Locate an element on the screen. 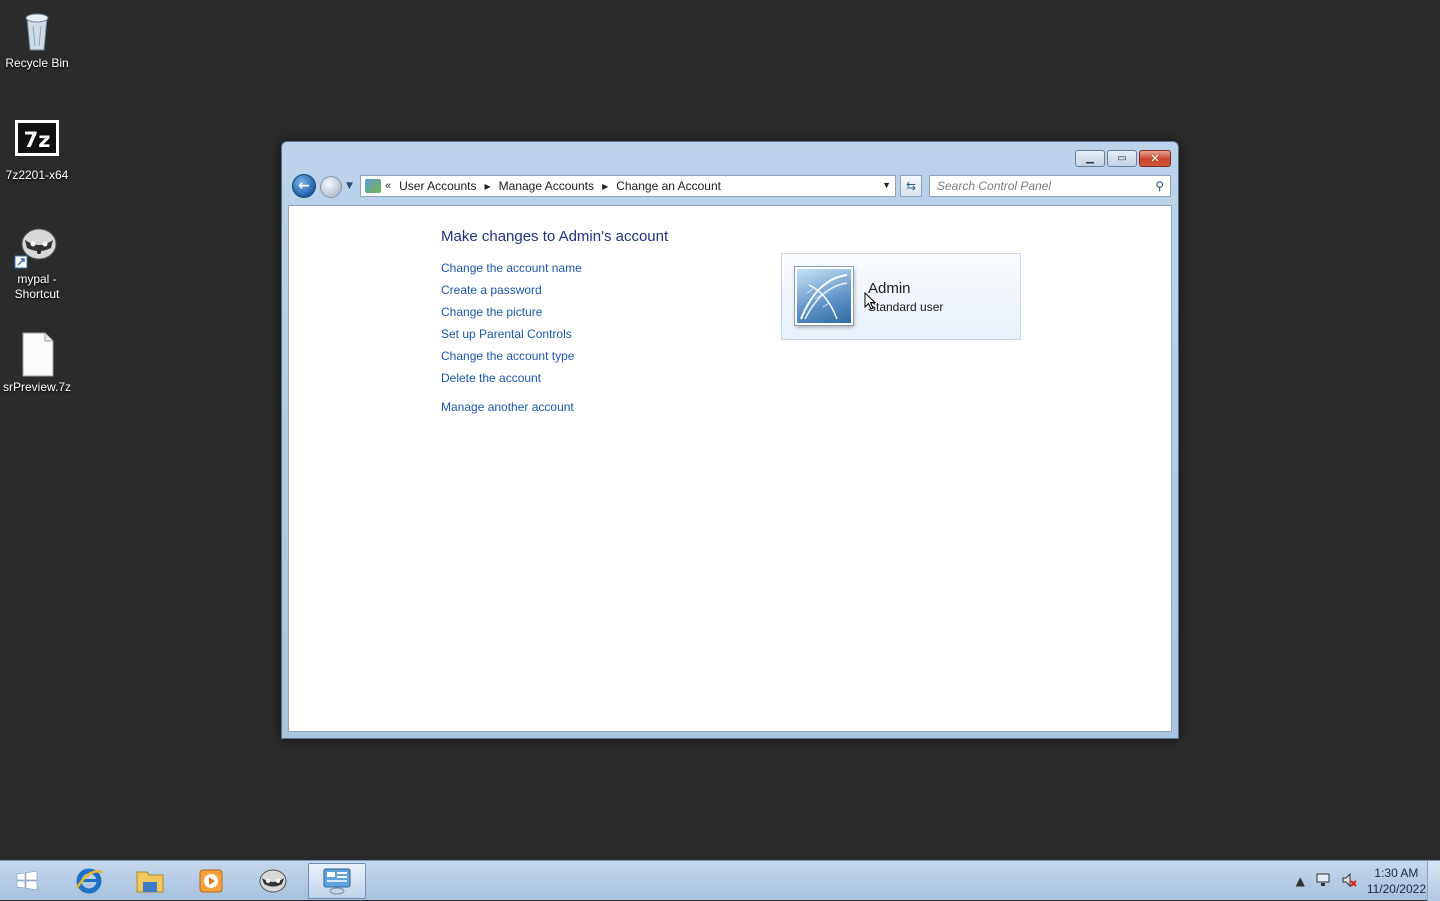  refresh-icon: ⇆ is located at coordinates (911, 186).